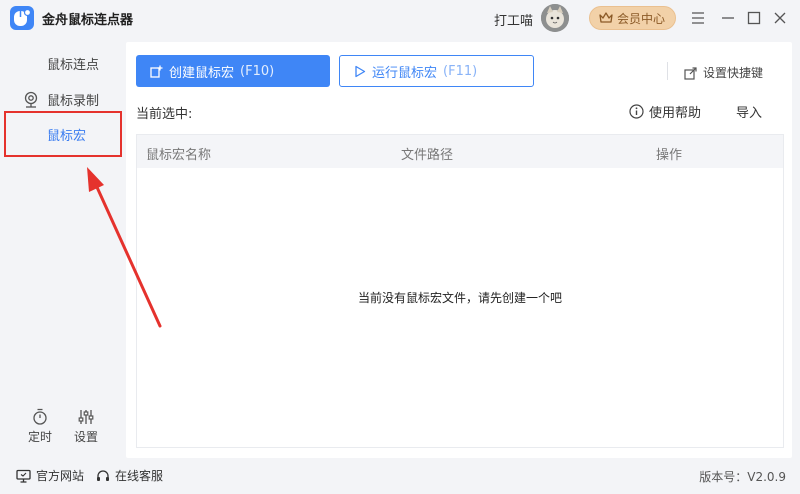  I want to click on vip-center-button: 会员中心, so click(632, 18).